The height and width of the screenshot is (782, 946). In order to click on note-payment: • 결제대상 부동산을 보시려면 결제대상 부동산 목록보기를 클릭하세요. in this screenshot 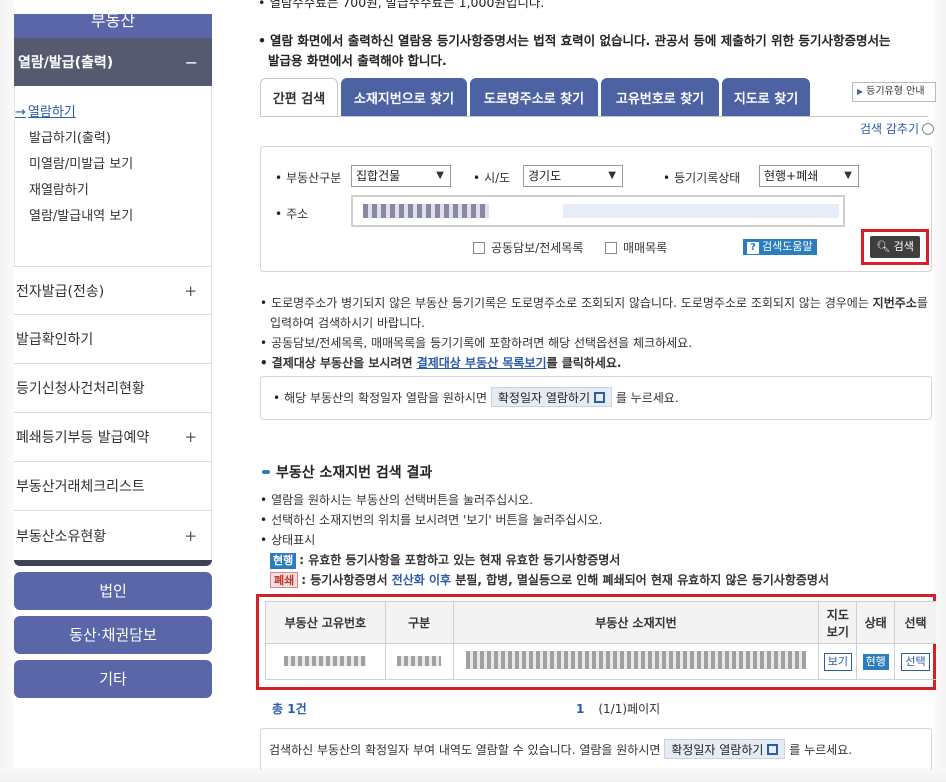, I will do `click(441, 363)`.